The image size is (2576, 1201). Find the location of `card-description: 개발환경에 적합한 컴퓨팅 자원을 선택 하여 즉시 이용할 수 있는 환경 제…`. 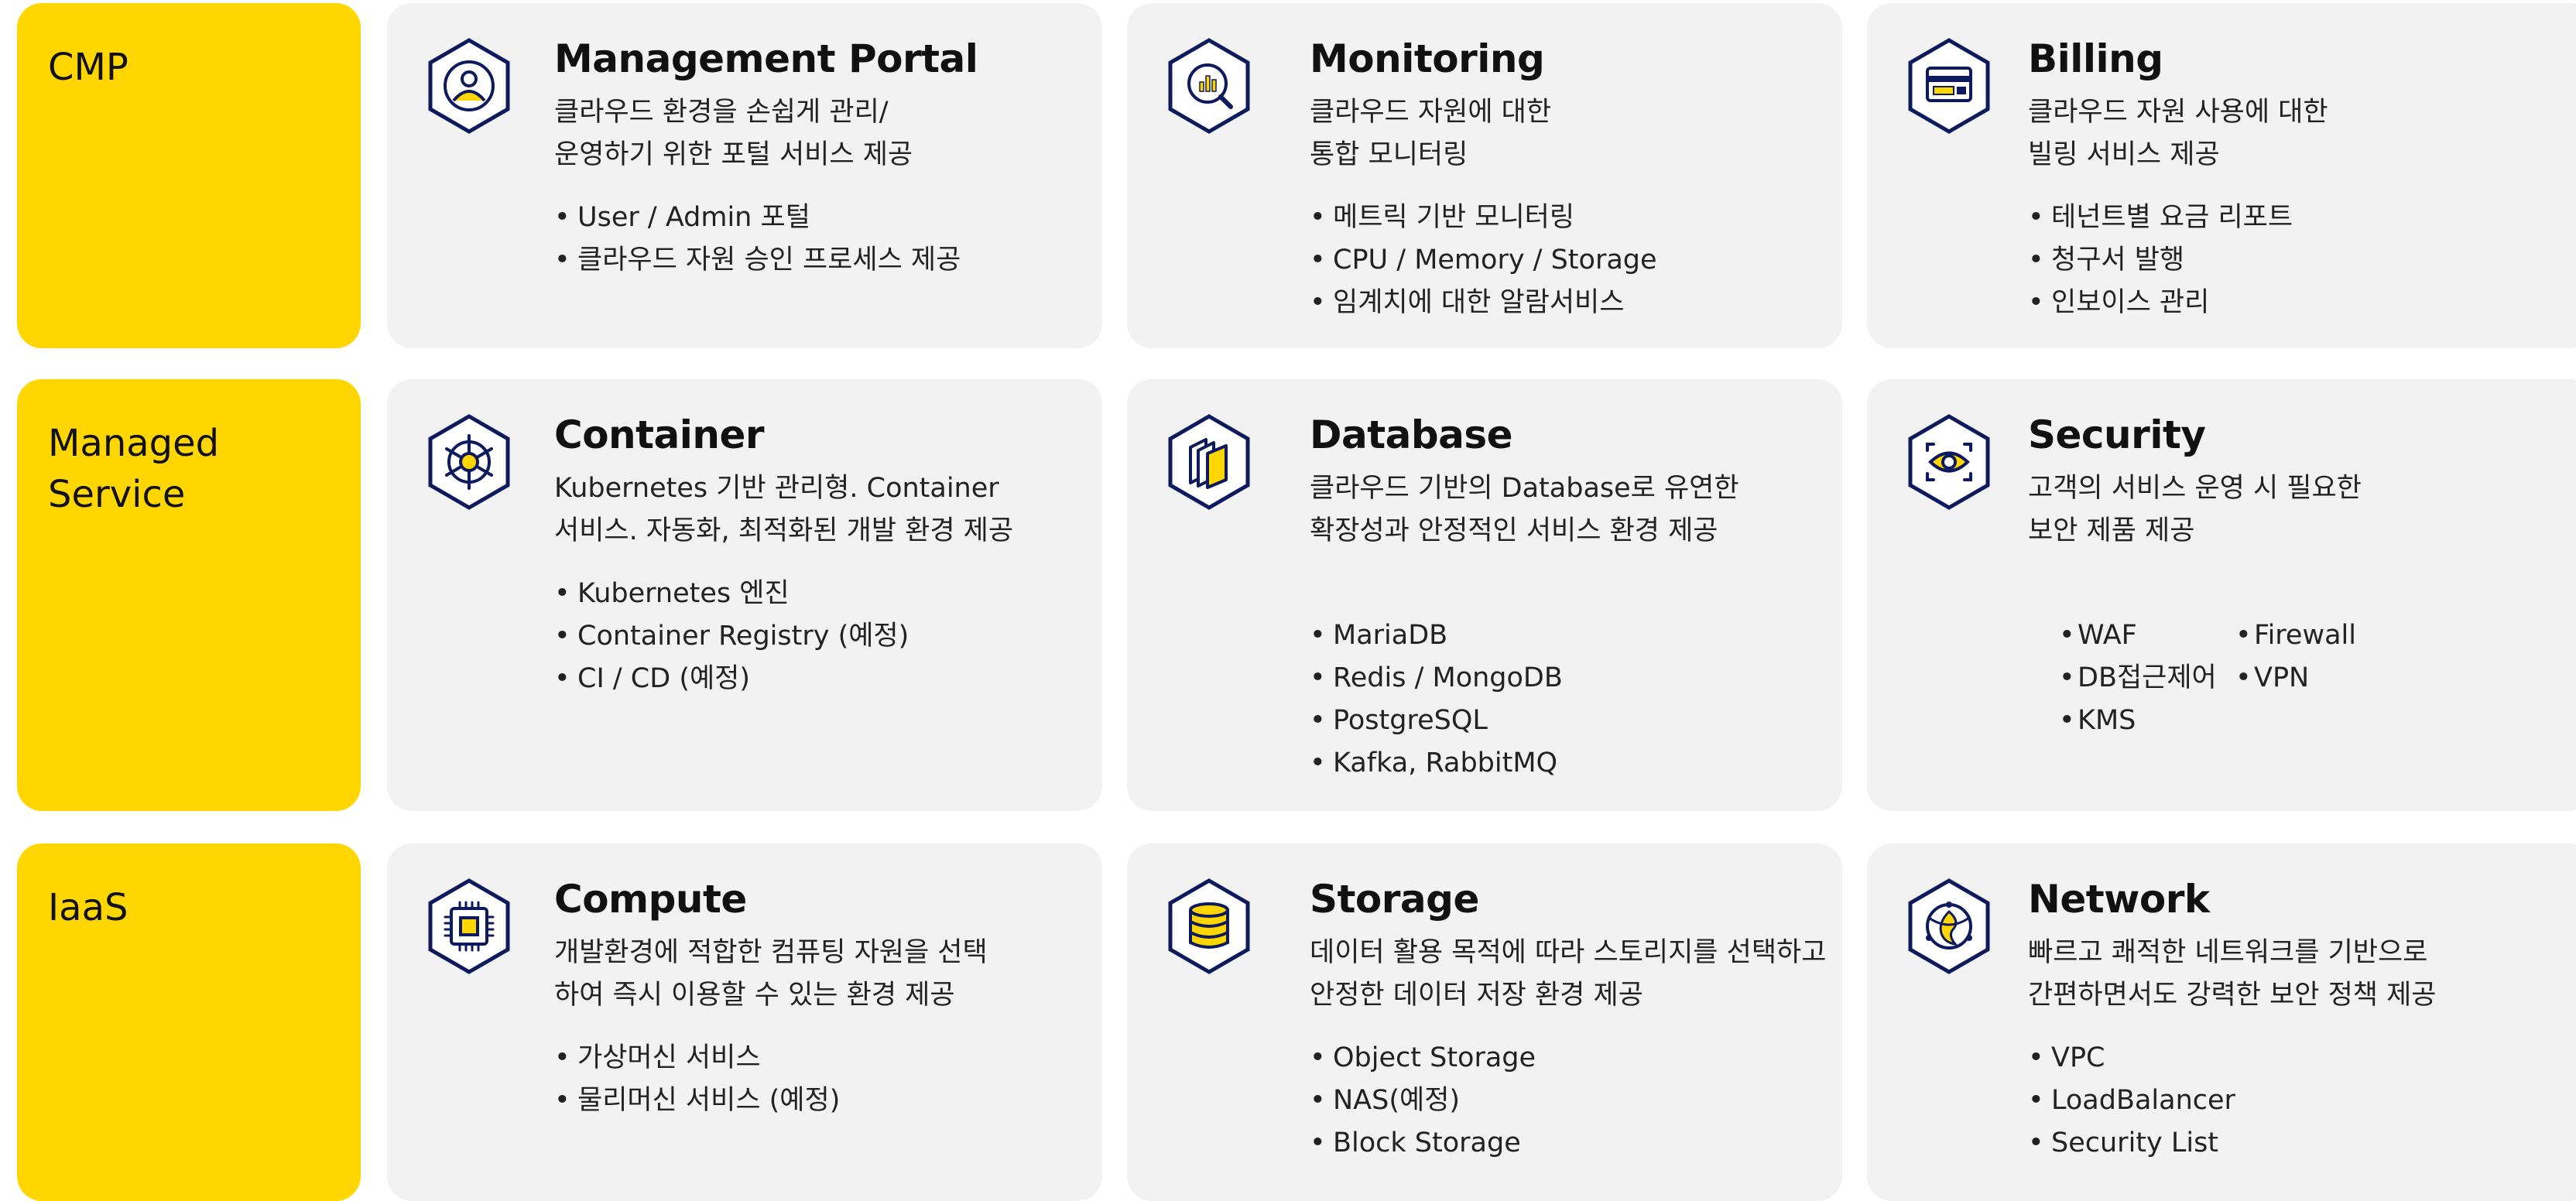

card-description: 개발환경에 적합한 컴퓨팅 자원을 선택 하여 즉시 이용할 수 있는 환경 제… is located at coordinates (771, 974).